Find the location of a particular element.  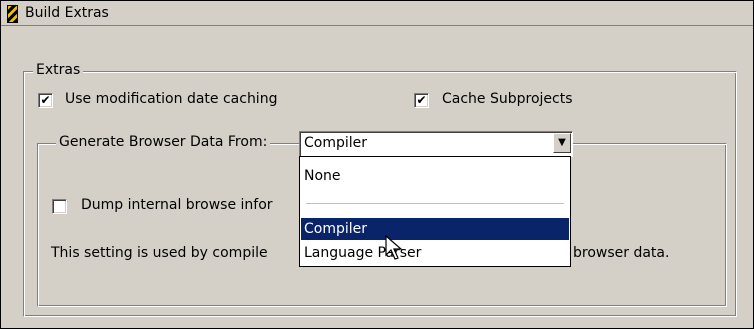

dump-browse-info-checkbox is located at coordinates (59, 206).